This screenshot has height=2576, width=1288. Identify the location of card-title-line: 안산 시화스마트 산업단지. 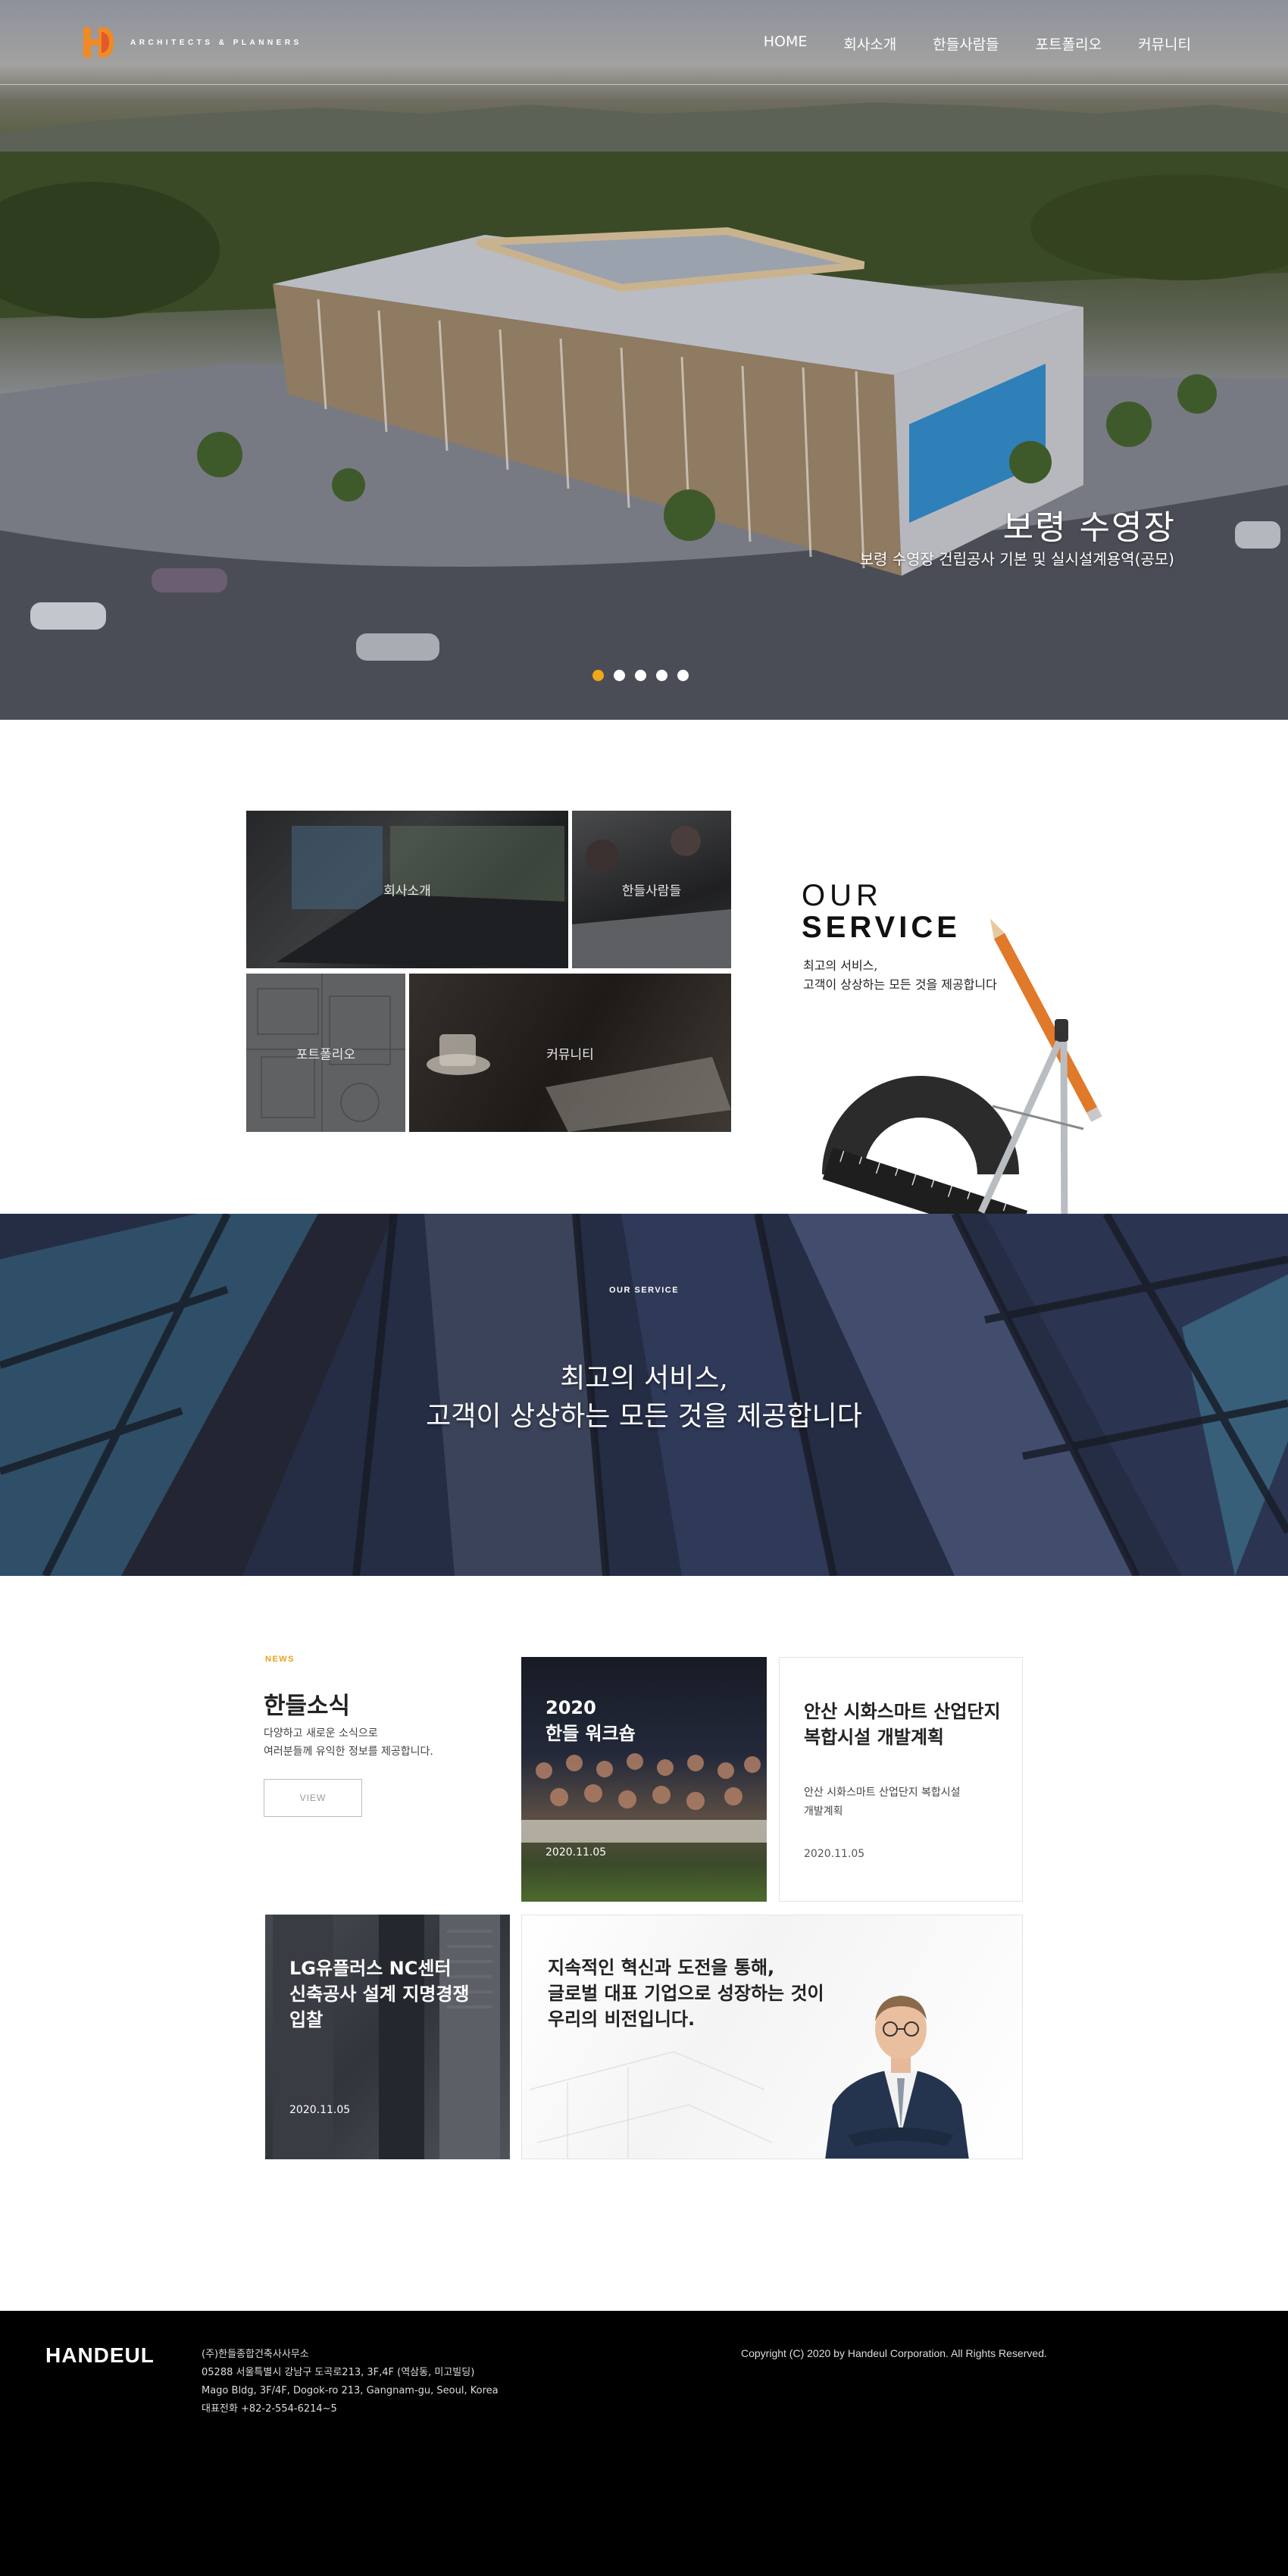
(902, 1712).